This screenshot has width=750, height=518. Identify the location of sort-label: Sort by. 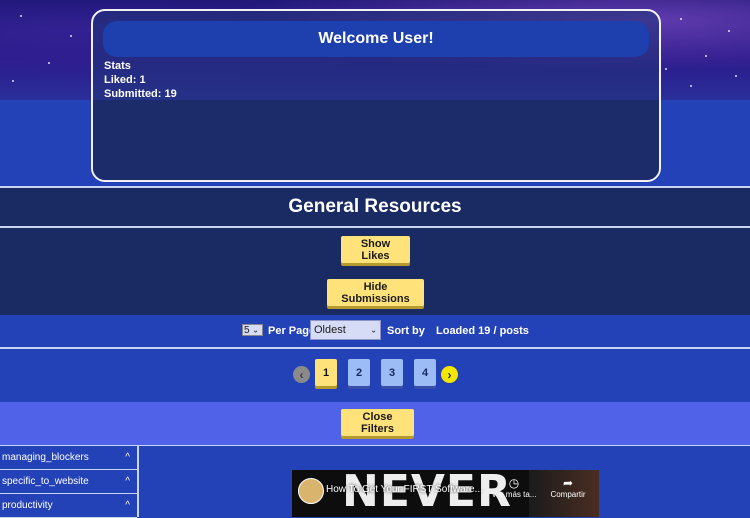
(406, 331).